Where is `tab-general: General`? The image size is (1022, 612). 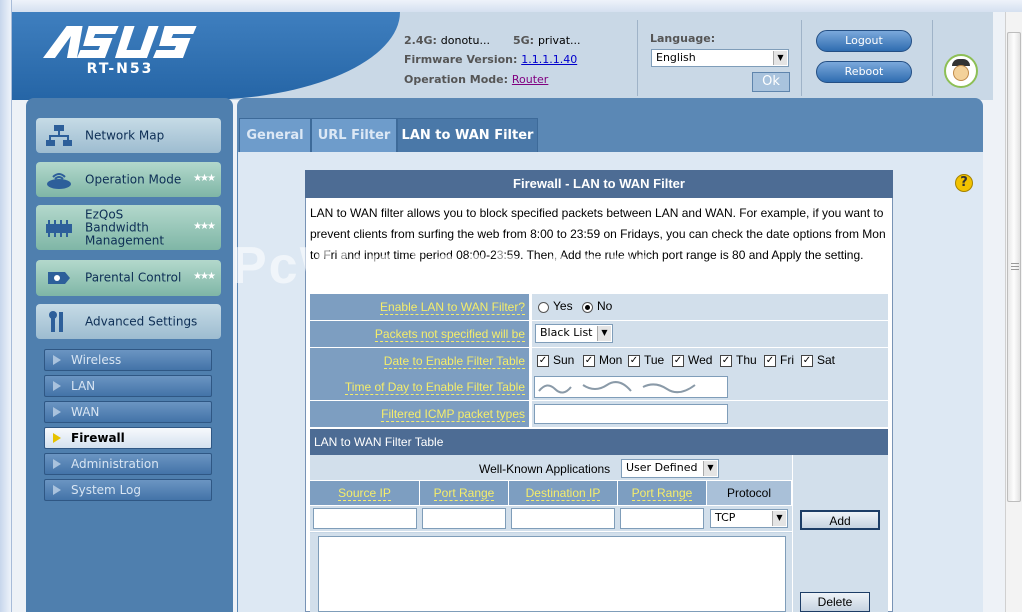 tab-general: General is located at coordinates (275, 135).